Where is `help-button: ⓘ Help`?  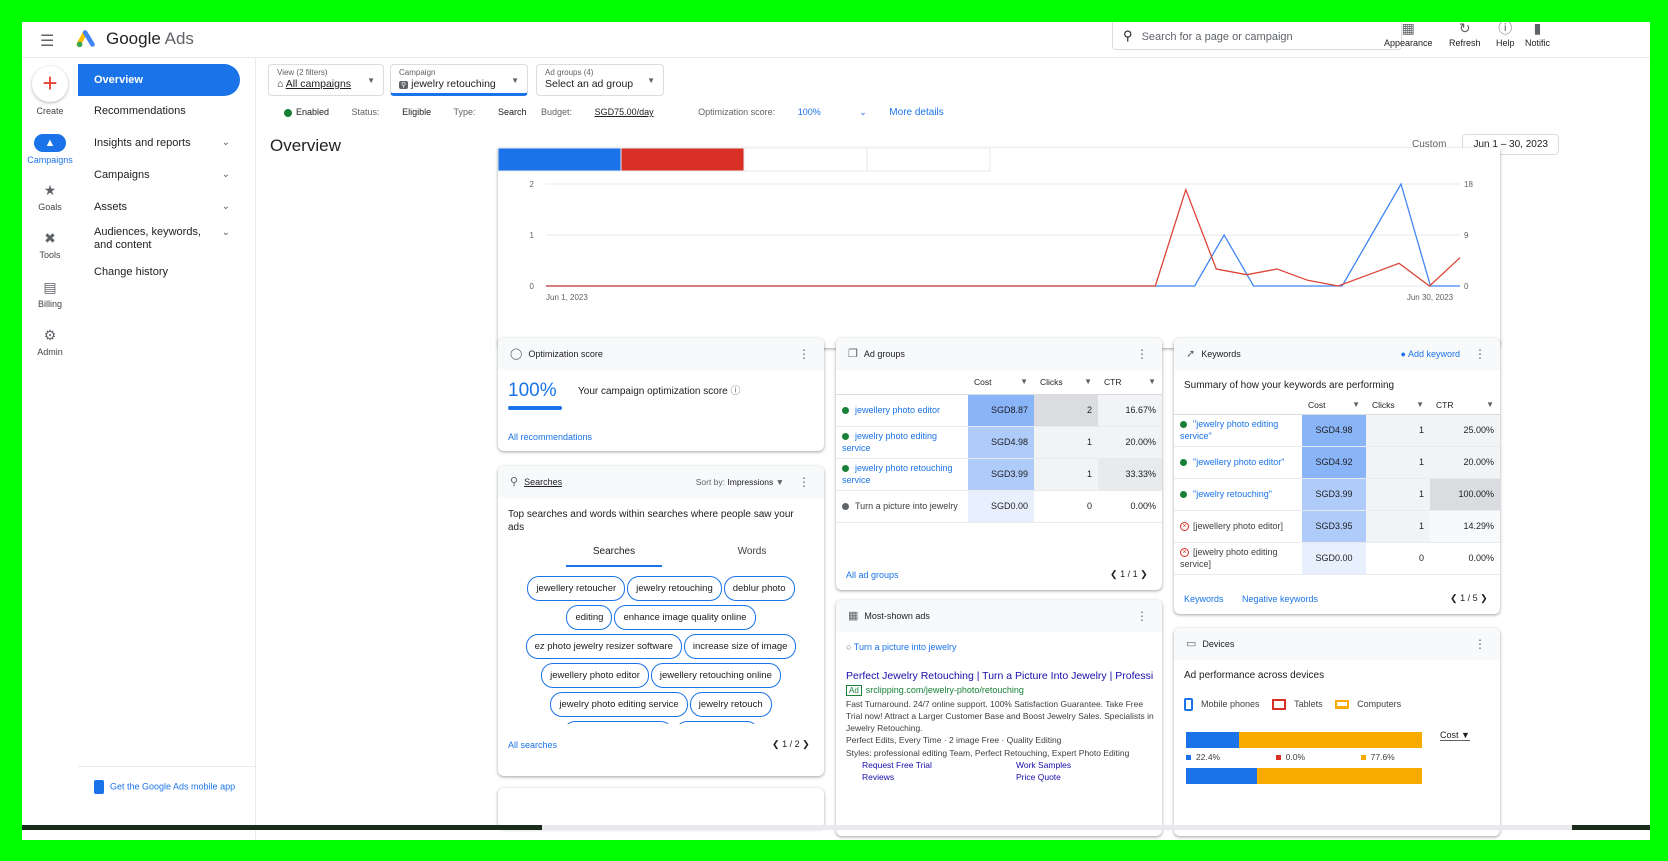
help-button: ⓘ Help is located at coordinates (1505, 35).